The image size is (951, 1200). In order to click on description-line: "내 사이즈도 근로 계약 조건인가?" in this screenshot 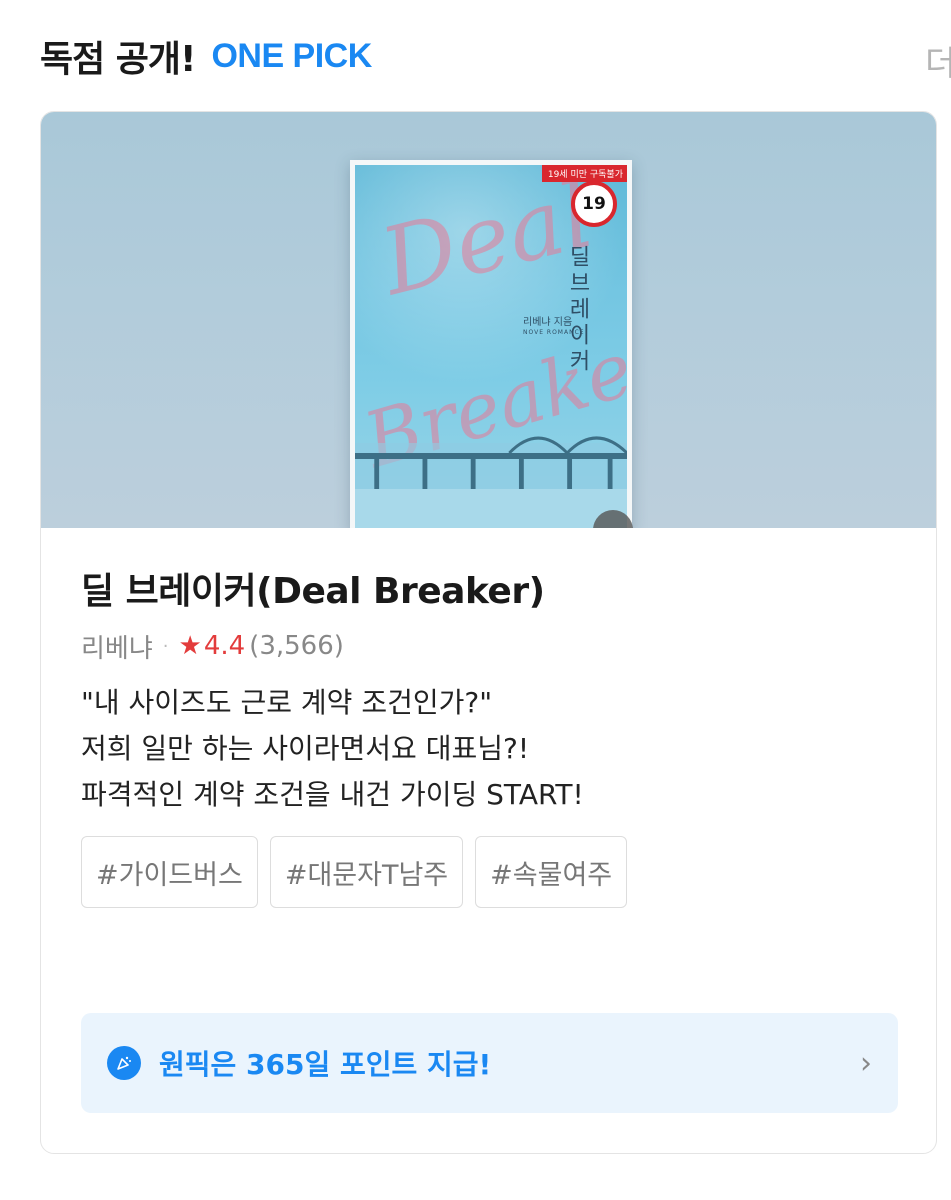, I will do `click(287, 702)`.